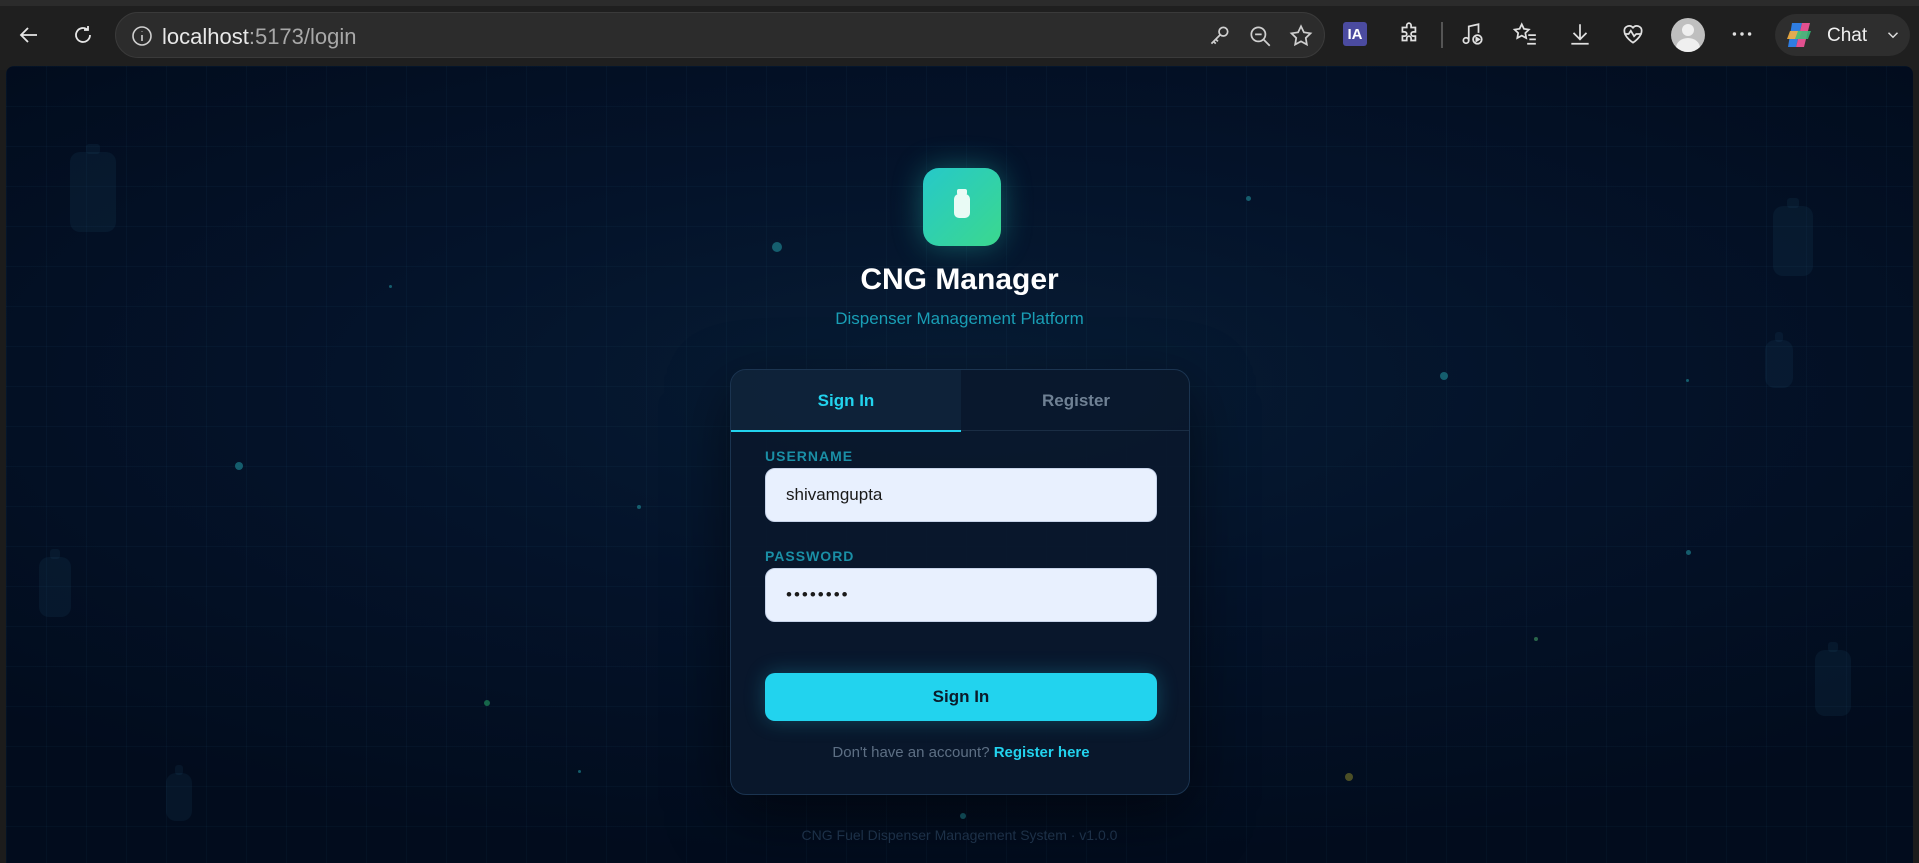  What do you see at coordinates (961, 595) in the screenshot?
I see `password-input` at bounding box center [961, 595].